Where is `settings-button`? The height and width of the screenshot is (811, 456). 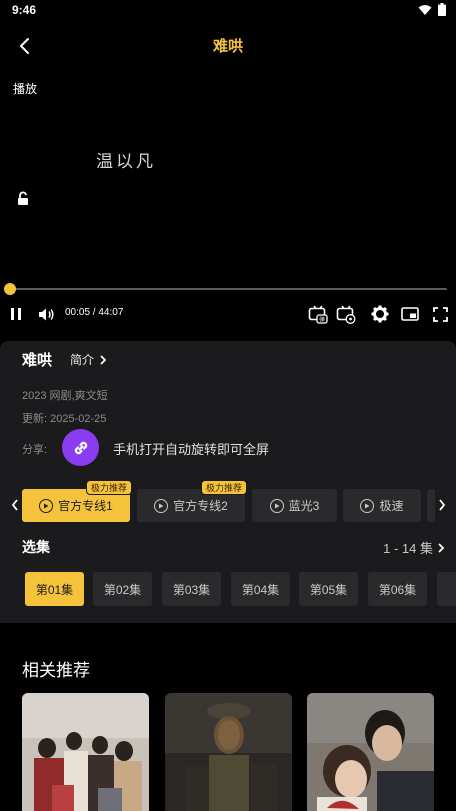 settings-button is located at coordinates (380, 314).